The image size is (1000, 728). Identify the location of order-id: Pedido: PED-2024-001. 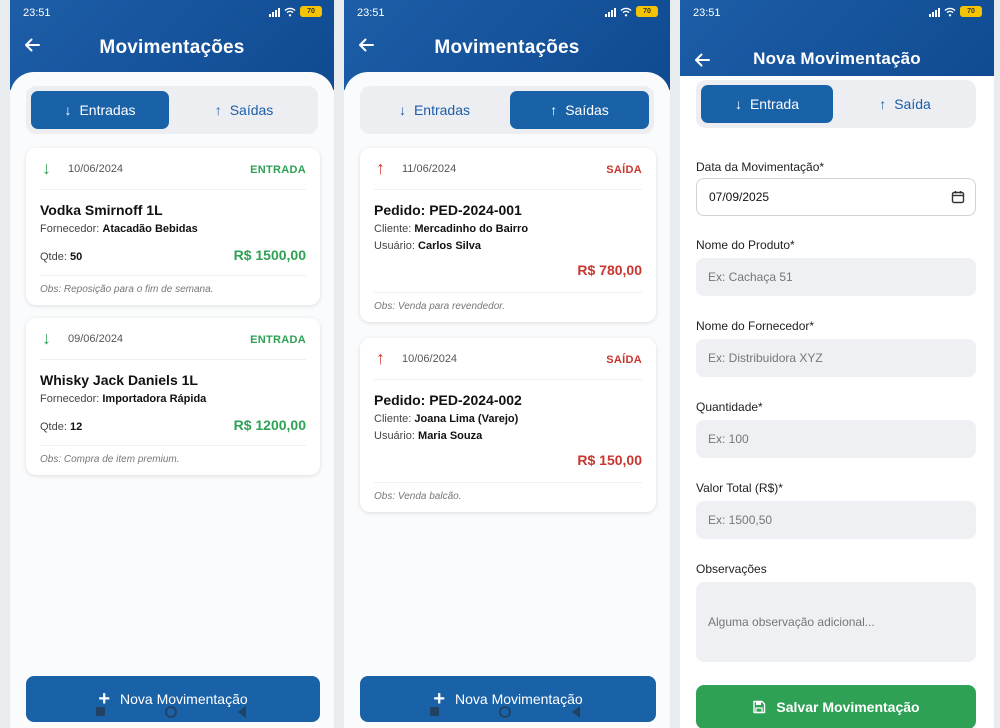
(448, 210).